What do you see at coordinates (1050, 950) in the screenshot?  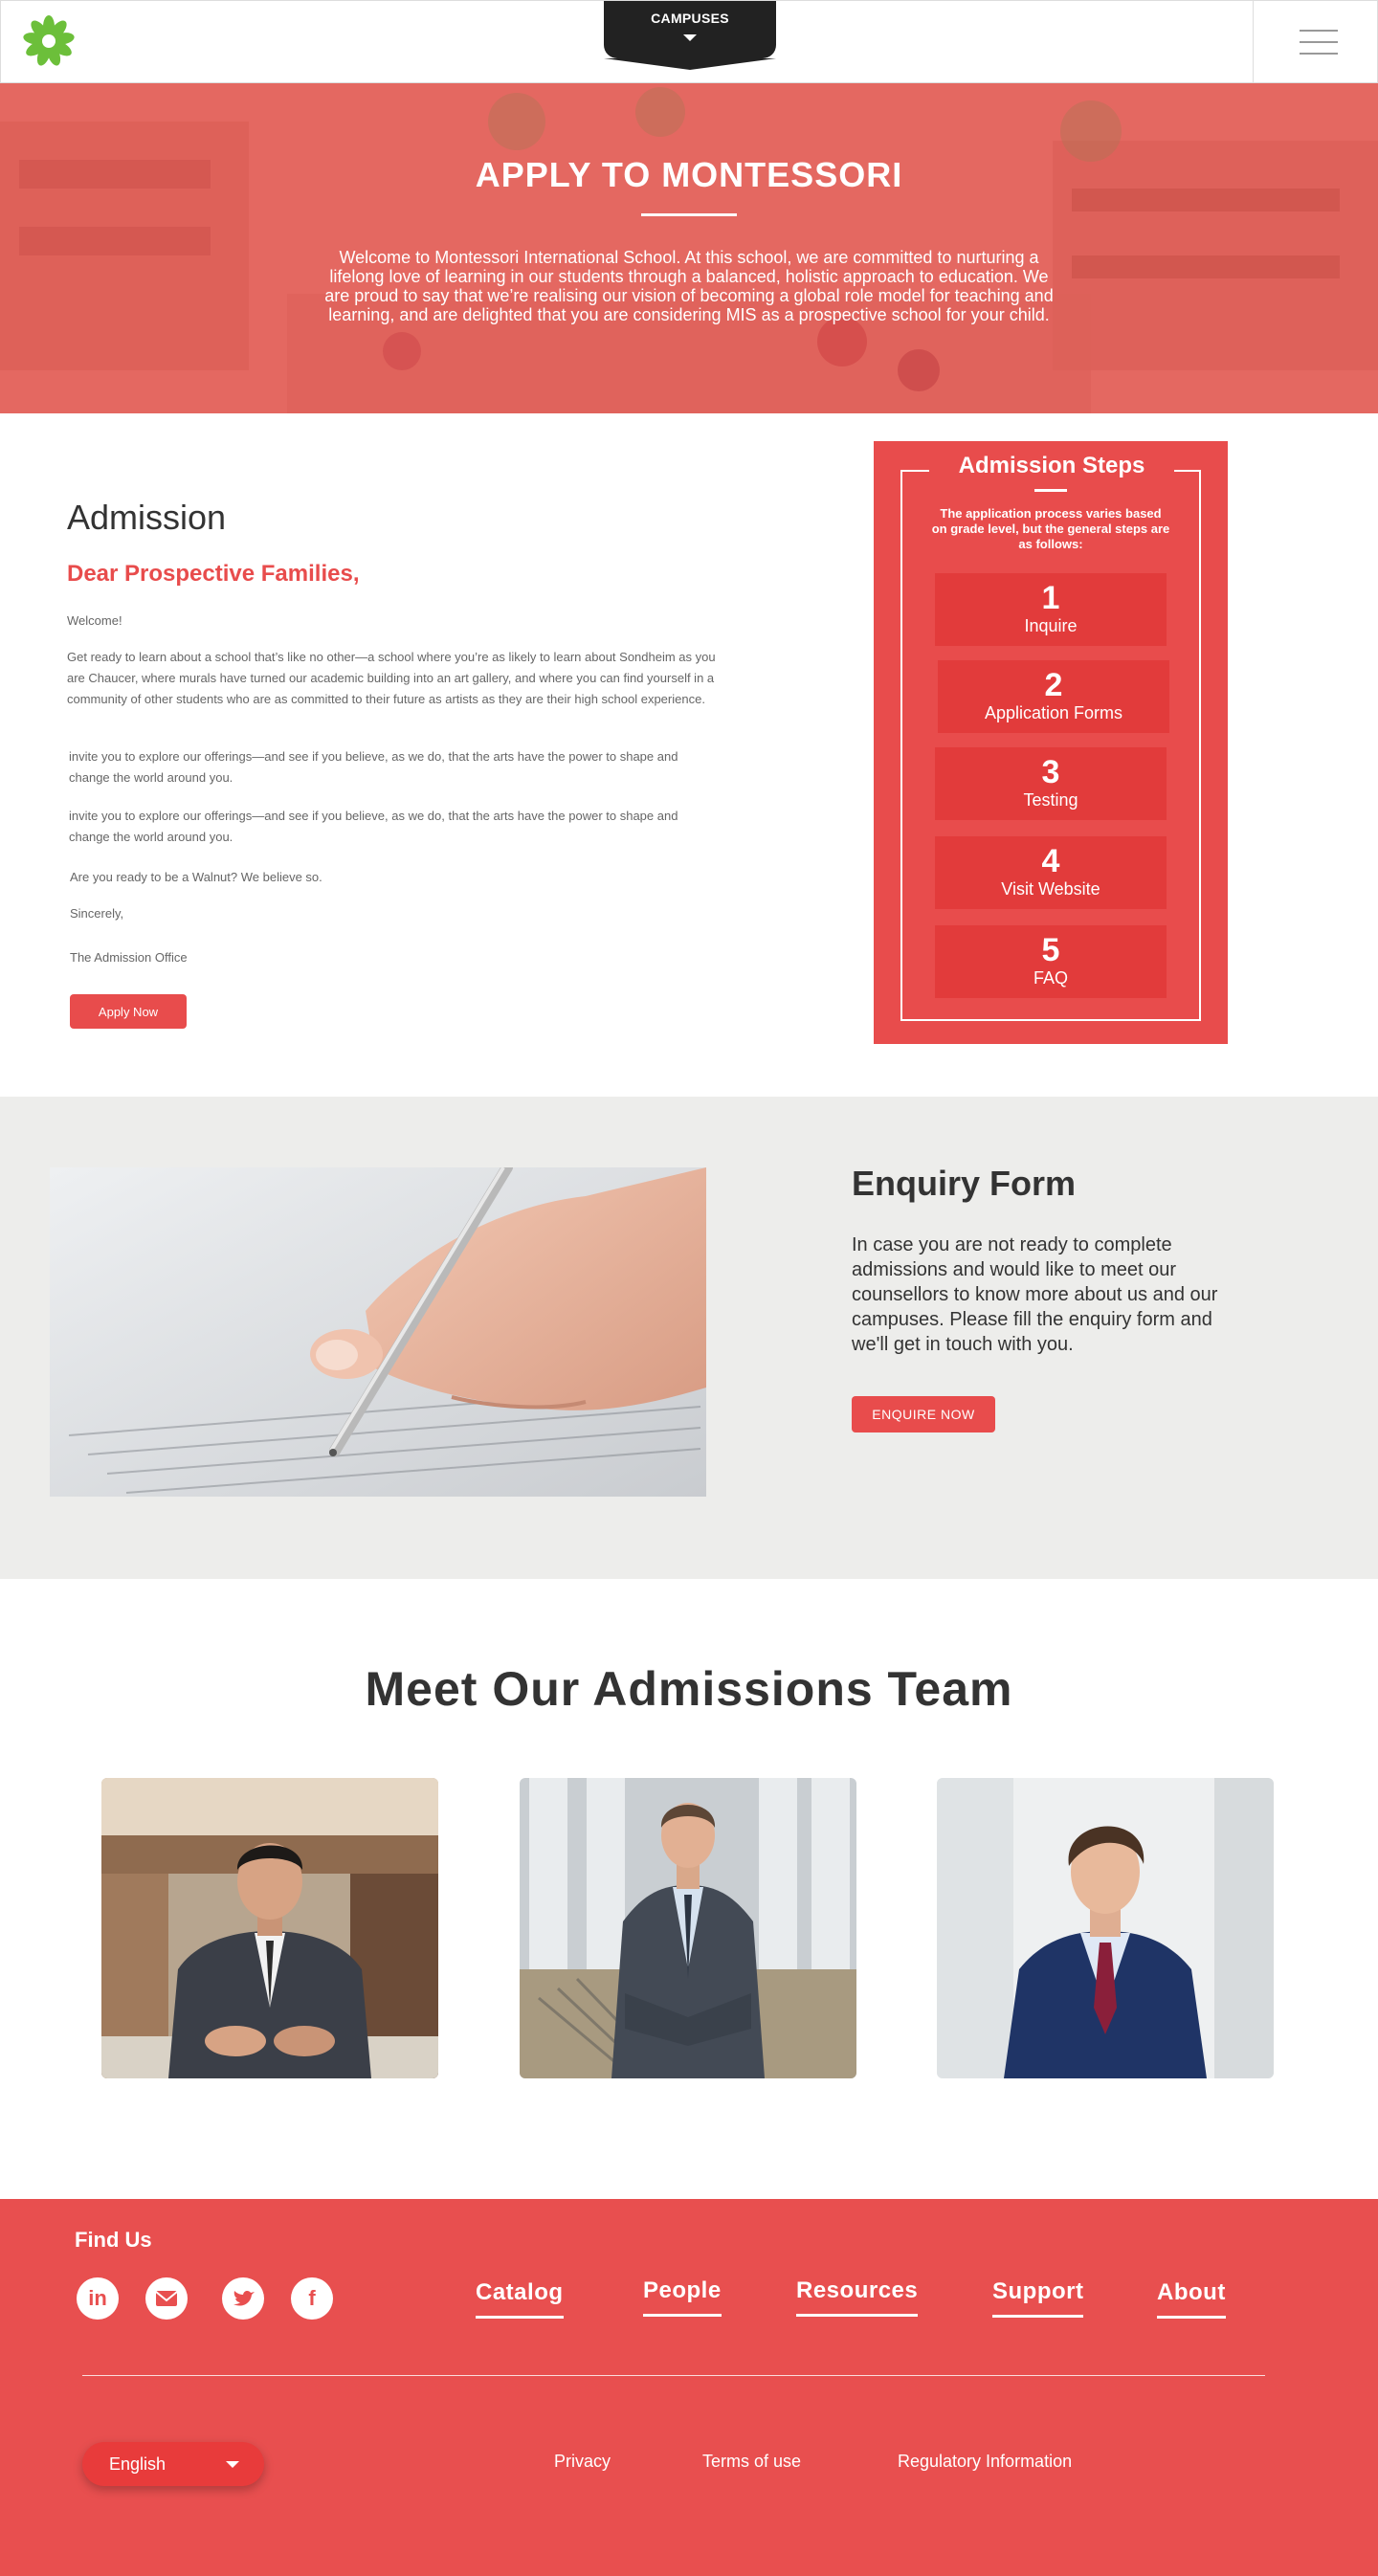 I see `step-number: 5` at bounding box center [1050, 950].